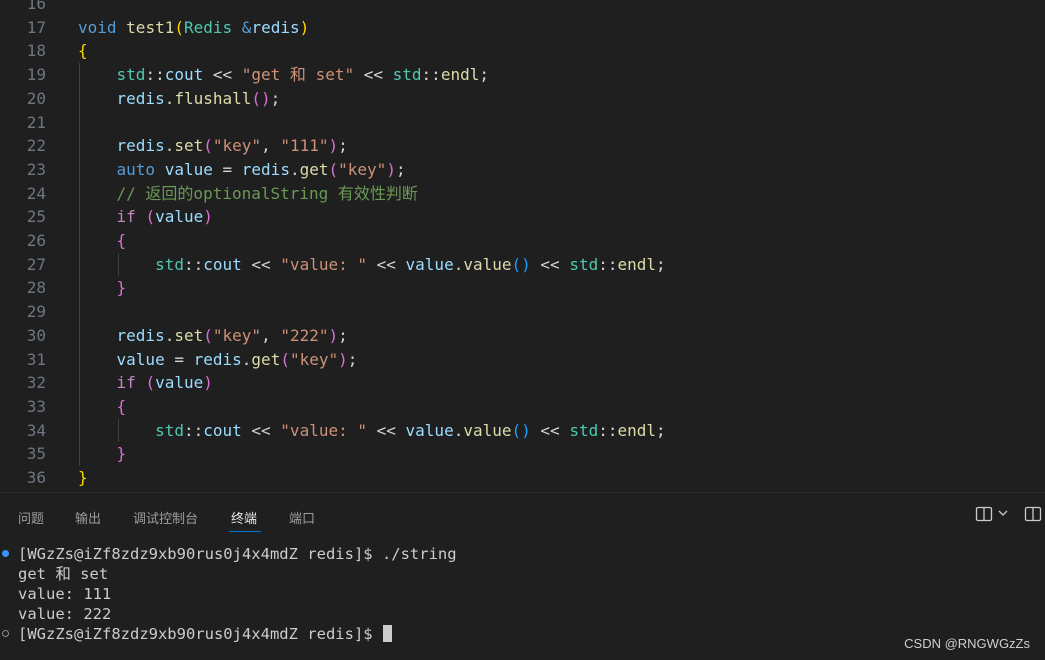  Describe the element at coordinates (522, 360) in the screenshot. I see `code-line: 31 value = redis.get("key");` at that location.